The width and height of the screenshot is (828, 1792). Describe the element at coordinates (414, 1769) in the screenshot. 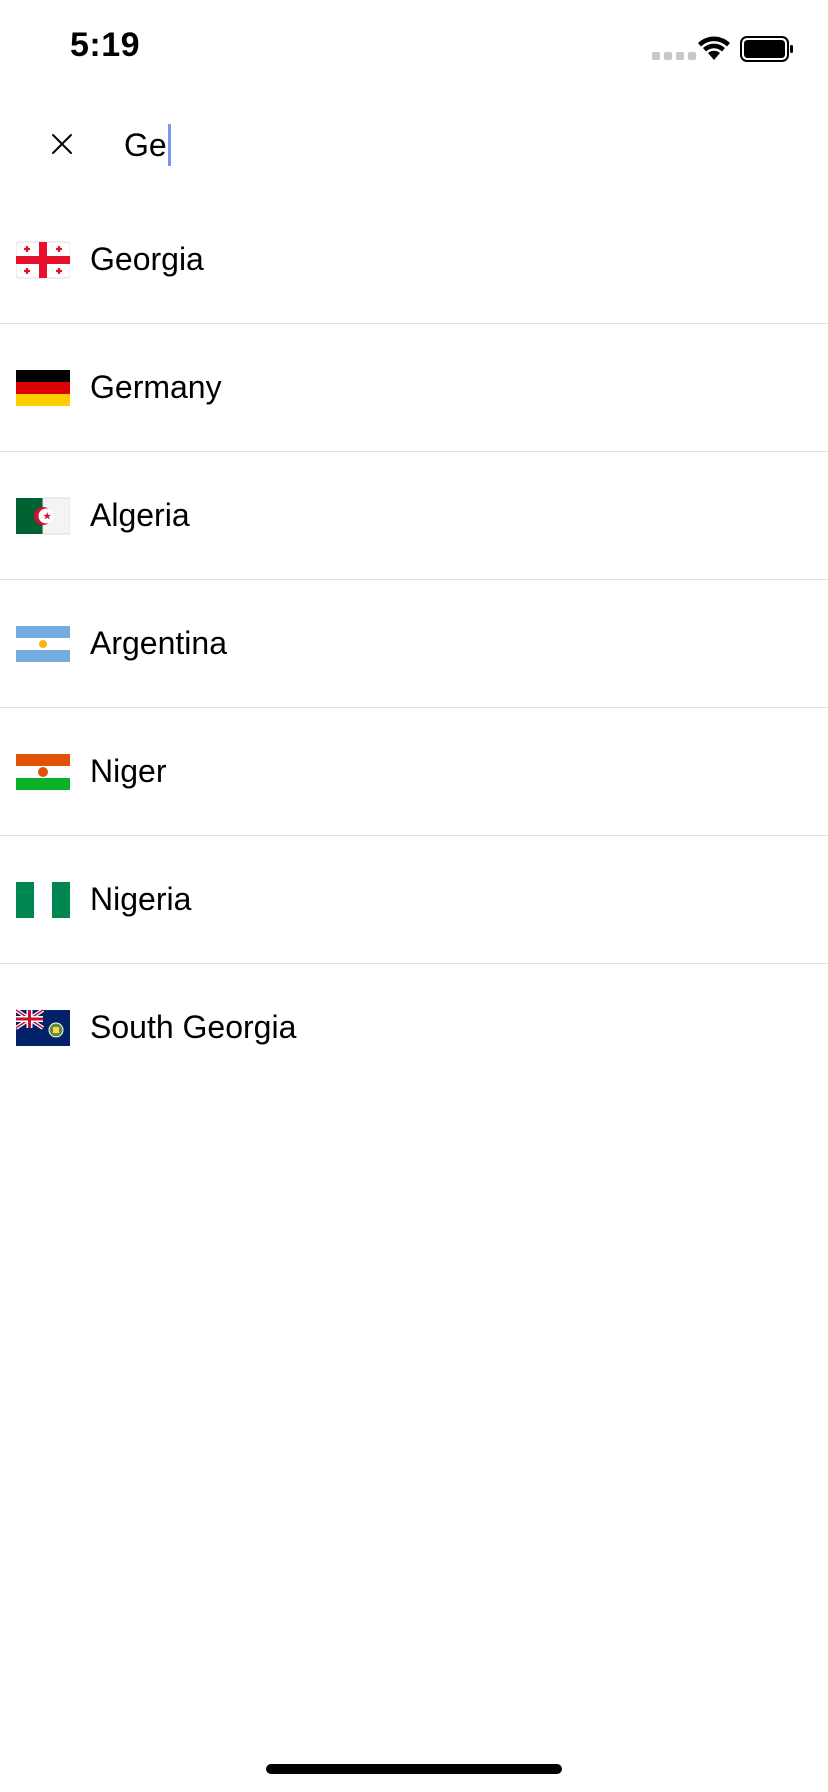

I see `home-indicator` at that location.